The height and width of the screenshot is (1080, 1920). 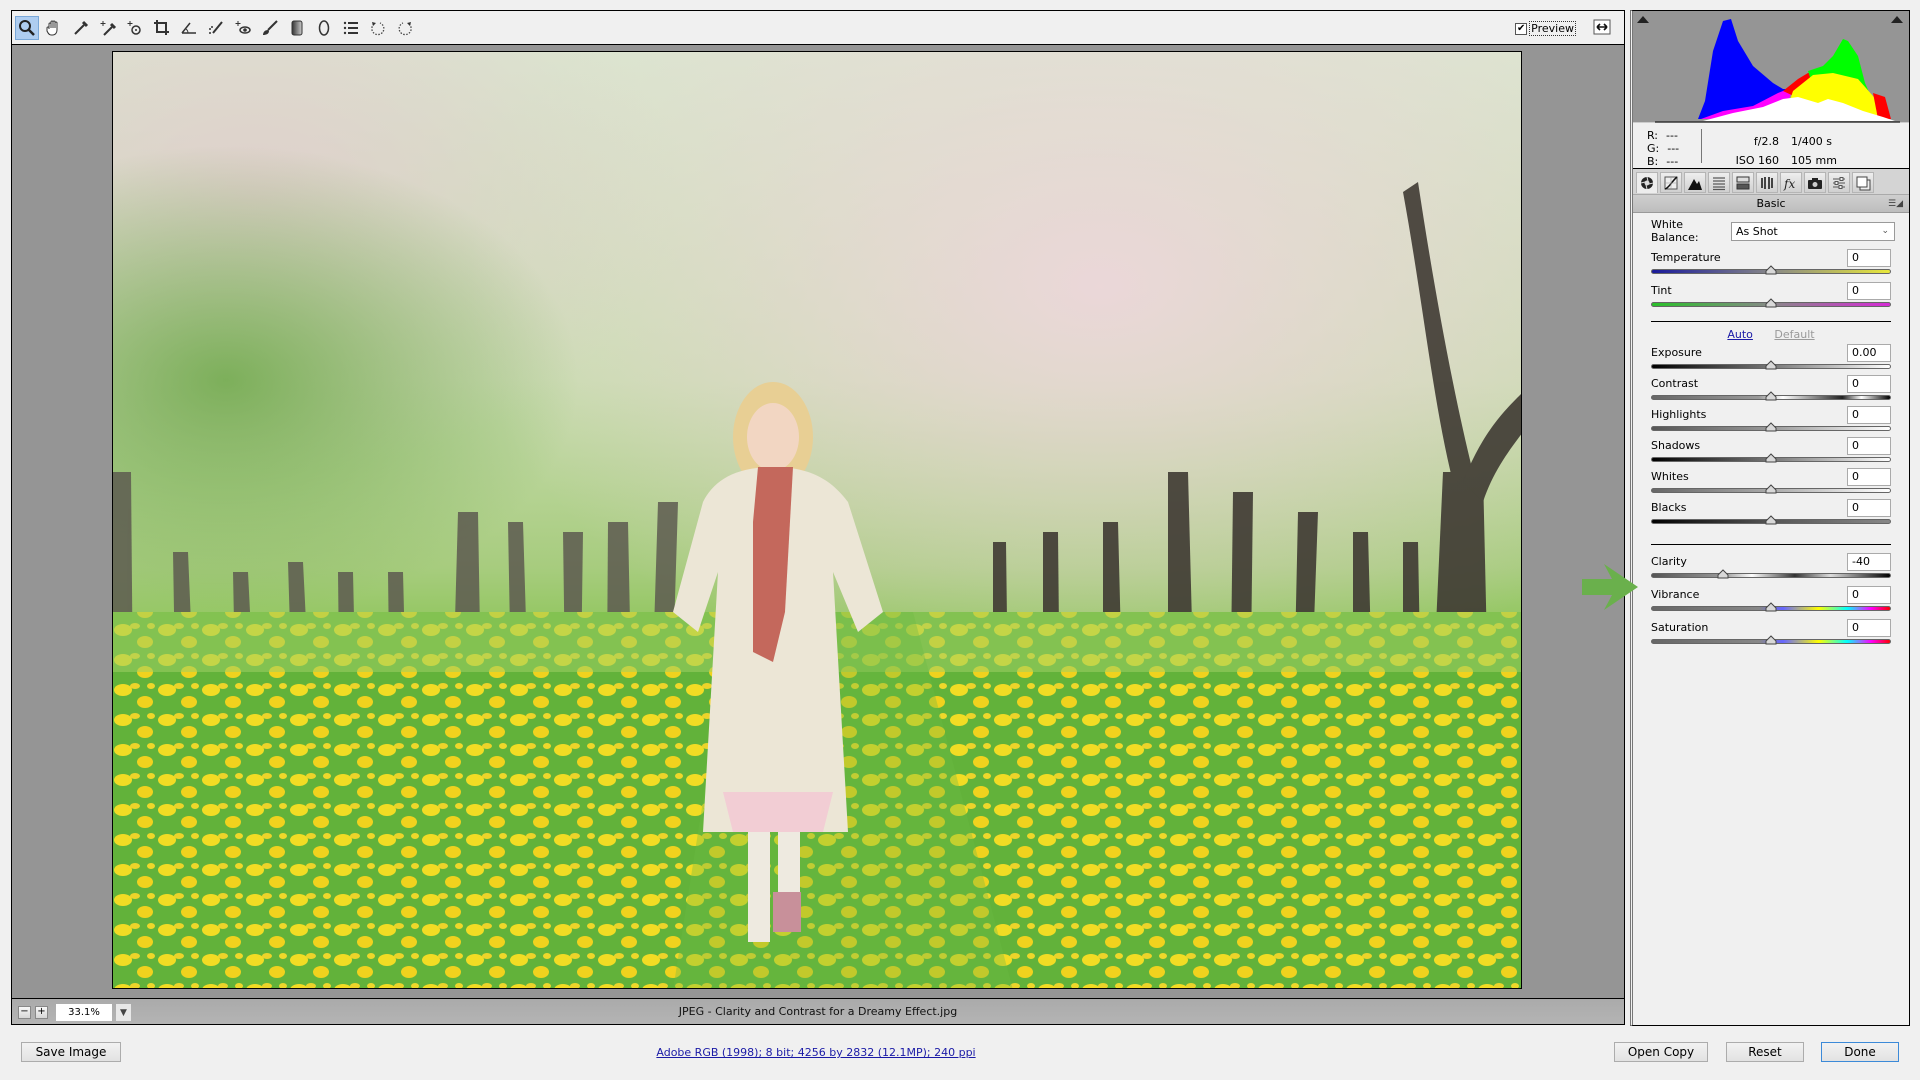 What do you see at coordinates (1672, 135) in the screenshot?
I see `r-value: ---` at bounding box center [1672, 135].